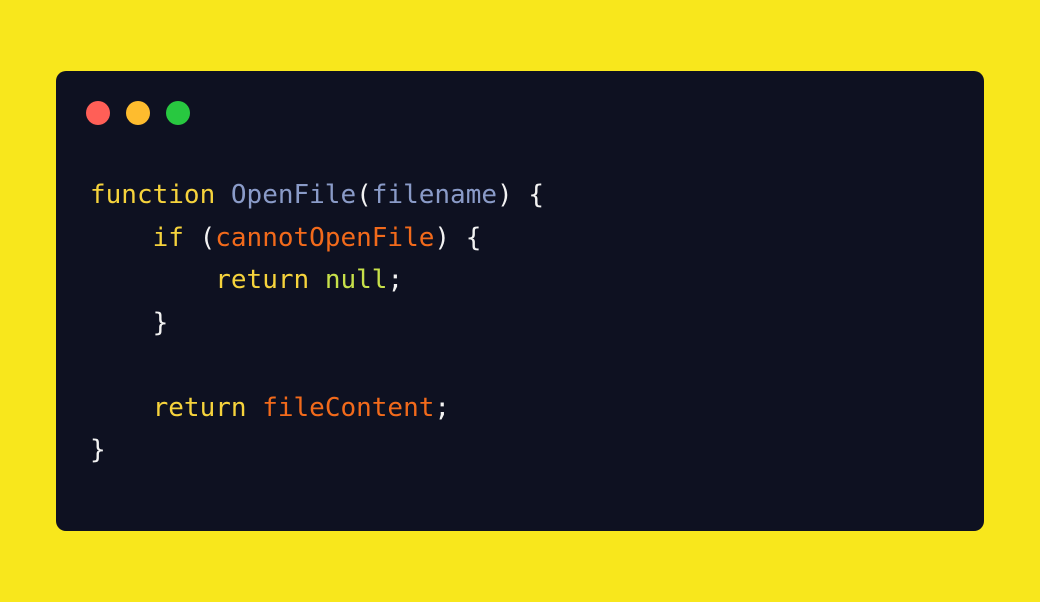 The height and width of the screenshot is (602, 1040). What do you see at coordinates (153, 195) in the screenshot?
I see `code-token-keyword: function` at bounding box center [153, 195].